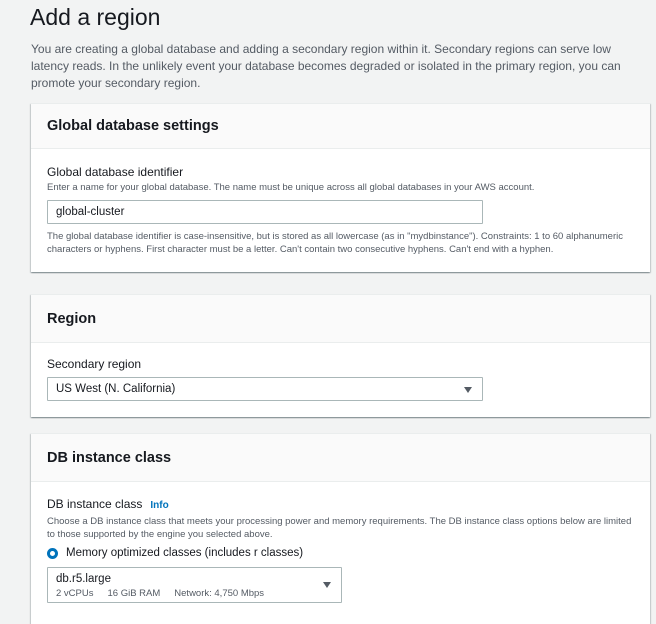  What do you see at coordinates (265, 212) in the screenshot?
I see `global-database-identifier-input` at bounding box center [265, 212].